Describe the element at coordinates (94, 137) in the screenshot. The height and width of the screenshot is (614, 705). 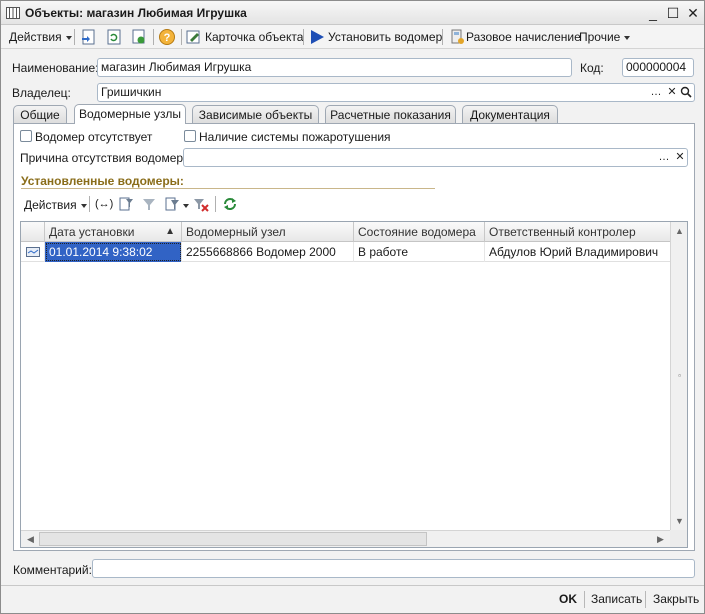
I see `no-meter-label: Водомер отсутствует` at that location.